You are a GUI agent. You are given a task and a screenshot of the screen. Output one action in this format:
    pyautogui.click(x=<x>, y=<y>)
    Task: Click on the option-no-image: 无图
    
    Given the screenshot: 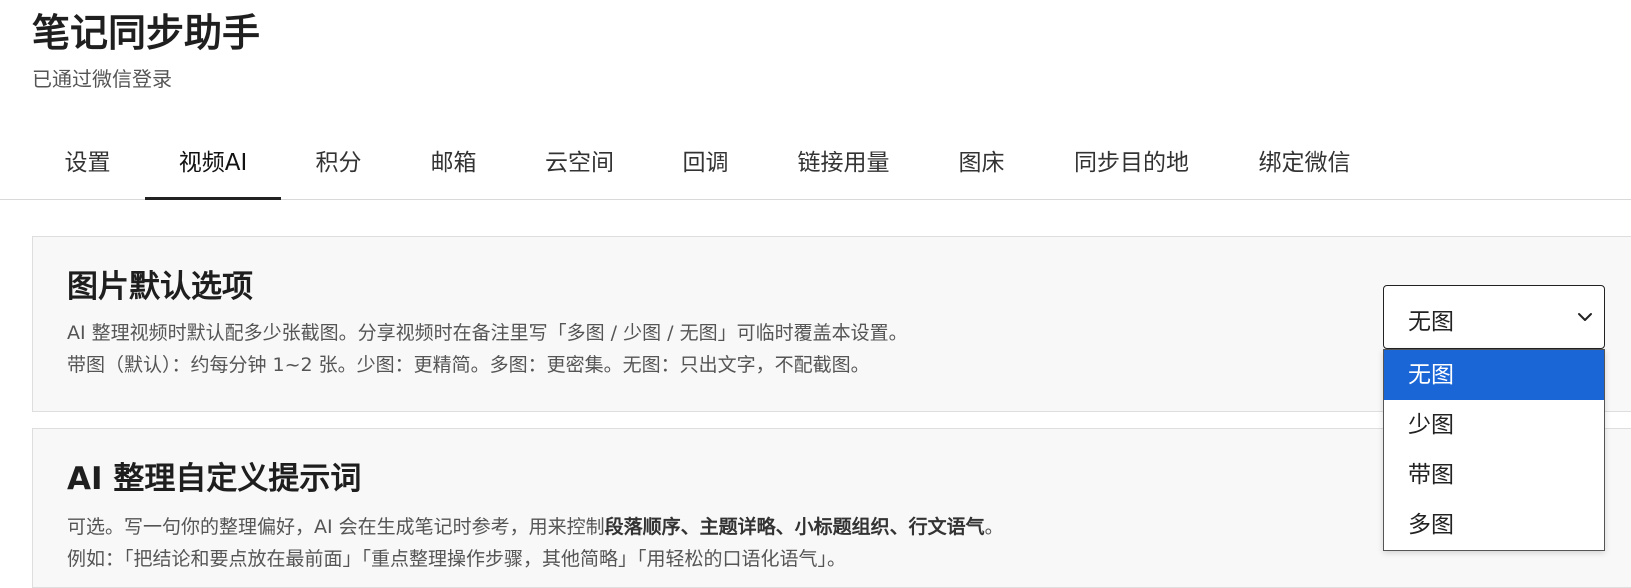 What is the action you would take?
    pyautogui.click(x=1494, y=375)
    